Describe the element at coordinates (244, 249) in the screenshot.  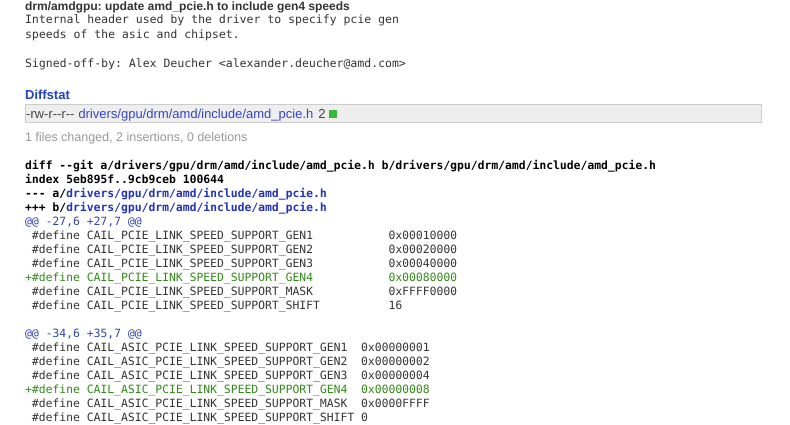
I see `code-line: #define CAIL_PCIE_LINK_SPEED_SUPPORT_GEN2 0x00020000` at that location.